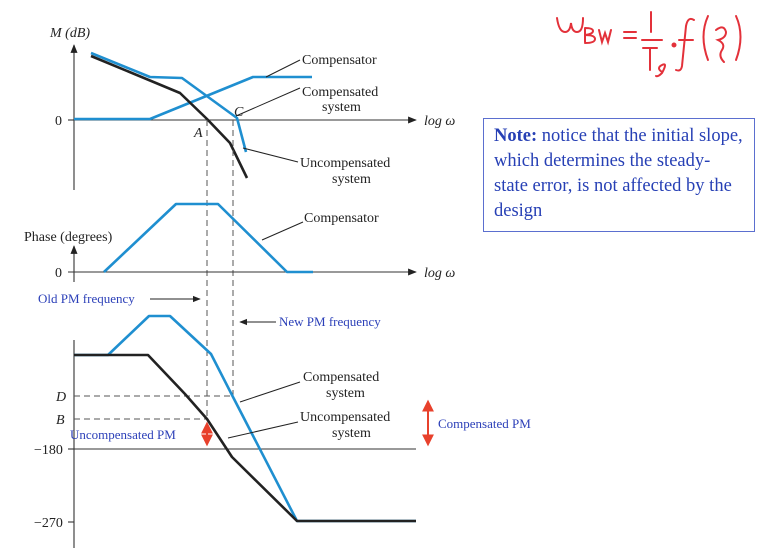 This screenshot has height=552, width=784. Describe the element at coordinates (345, 417) in the screenshot. I see `phase-uncompensated-label-1: Uncompensated` at that location.